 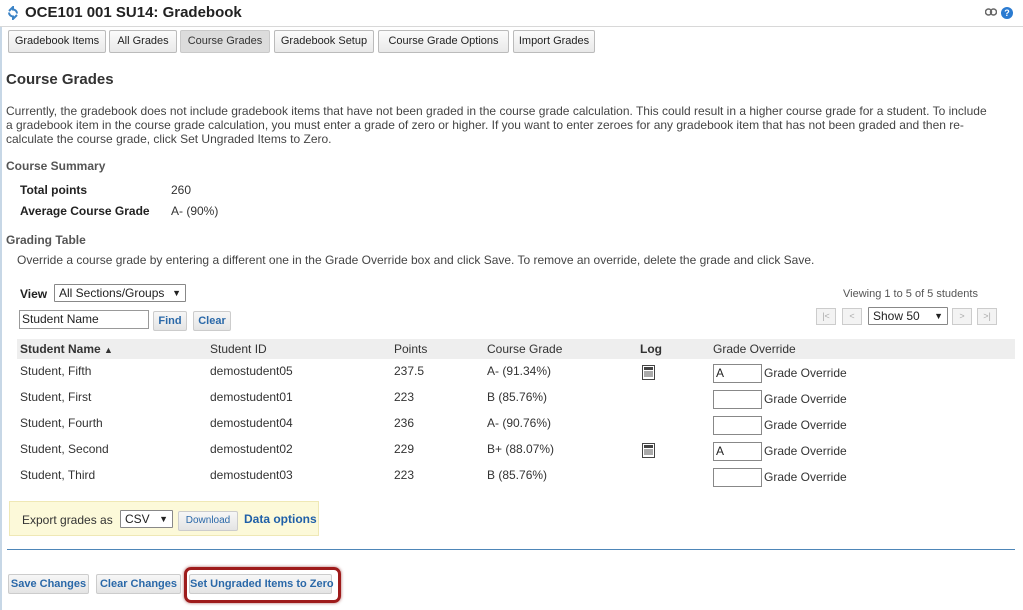 What do you see at coordinates (962, 316) in the screenshot?
I see `next-page-button: >` at bounding box center [962, 316].